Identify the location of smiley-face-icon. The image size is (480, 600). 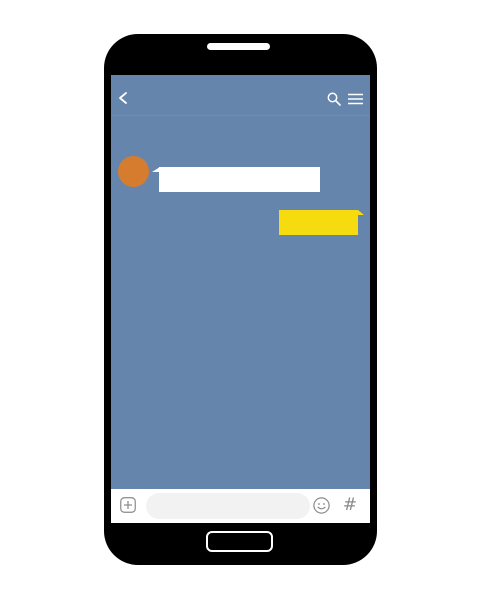
(321, 505).